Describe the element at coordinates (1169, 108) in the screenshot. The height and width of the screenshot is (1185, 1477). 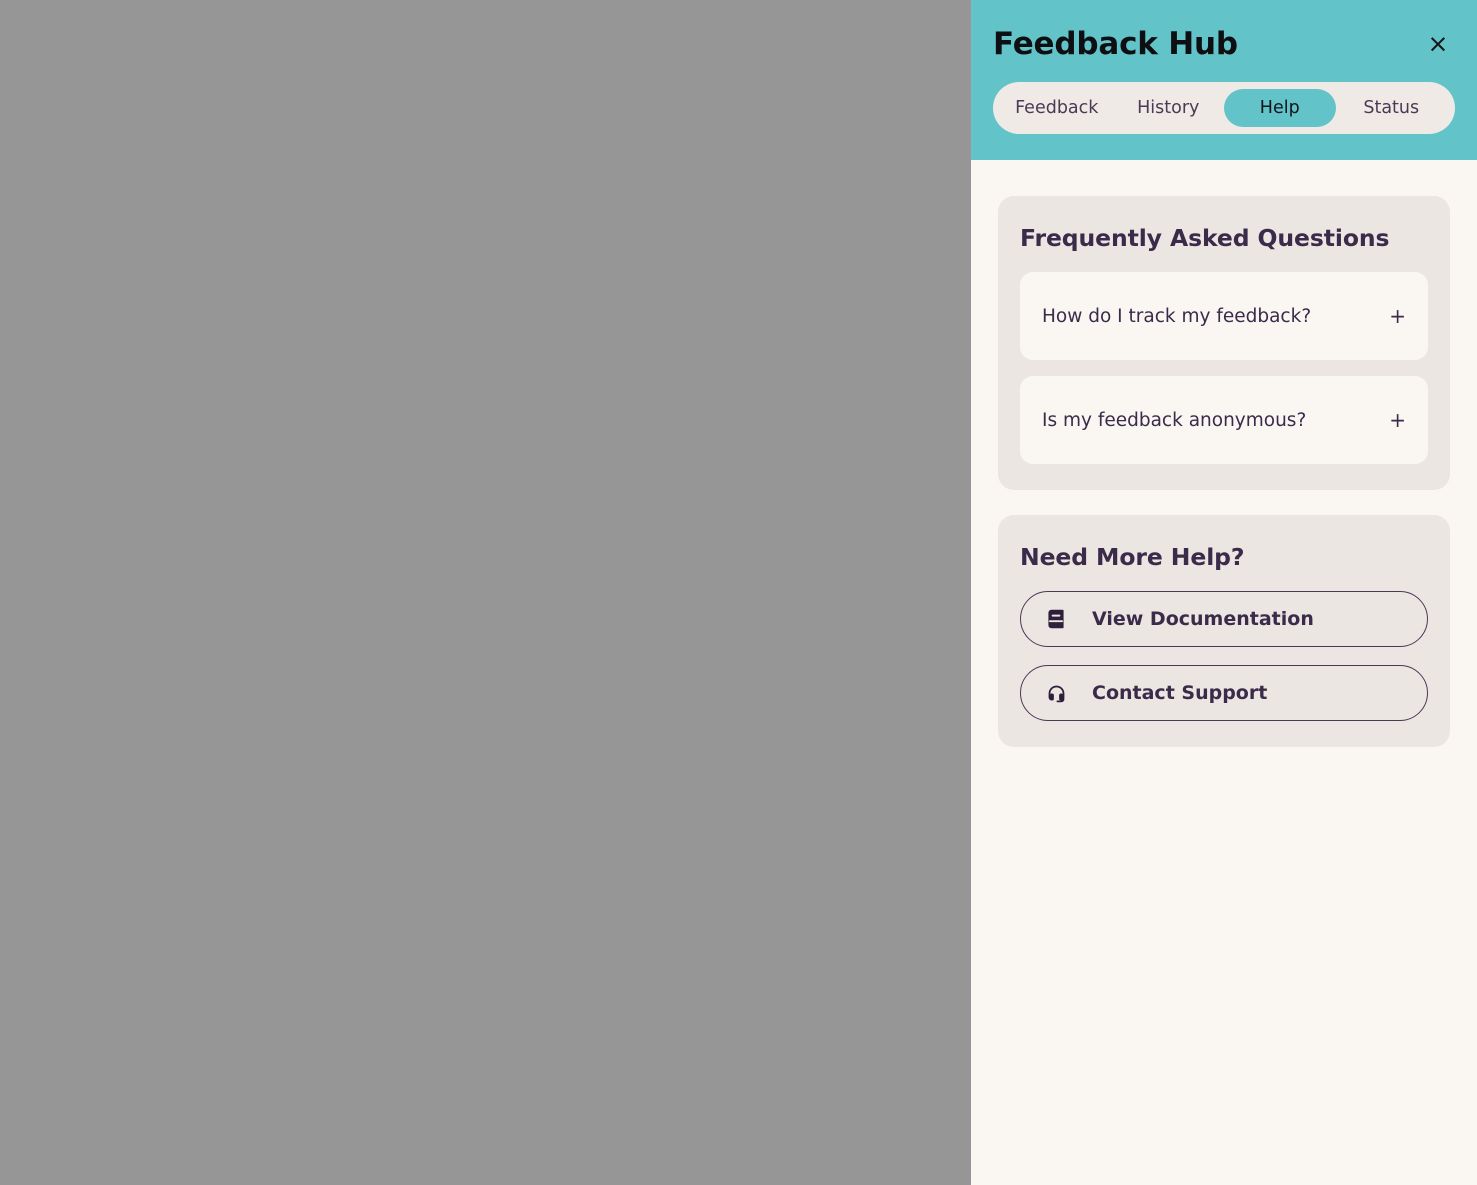
I see `tab-history: History` at that location.